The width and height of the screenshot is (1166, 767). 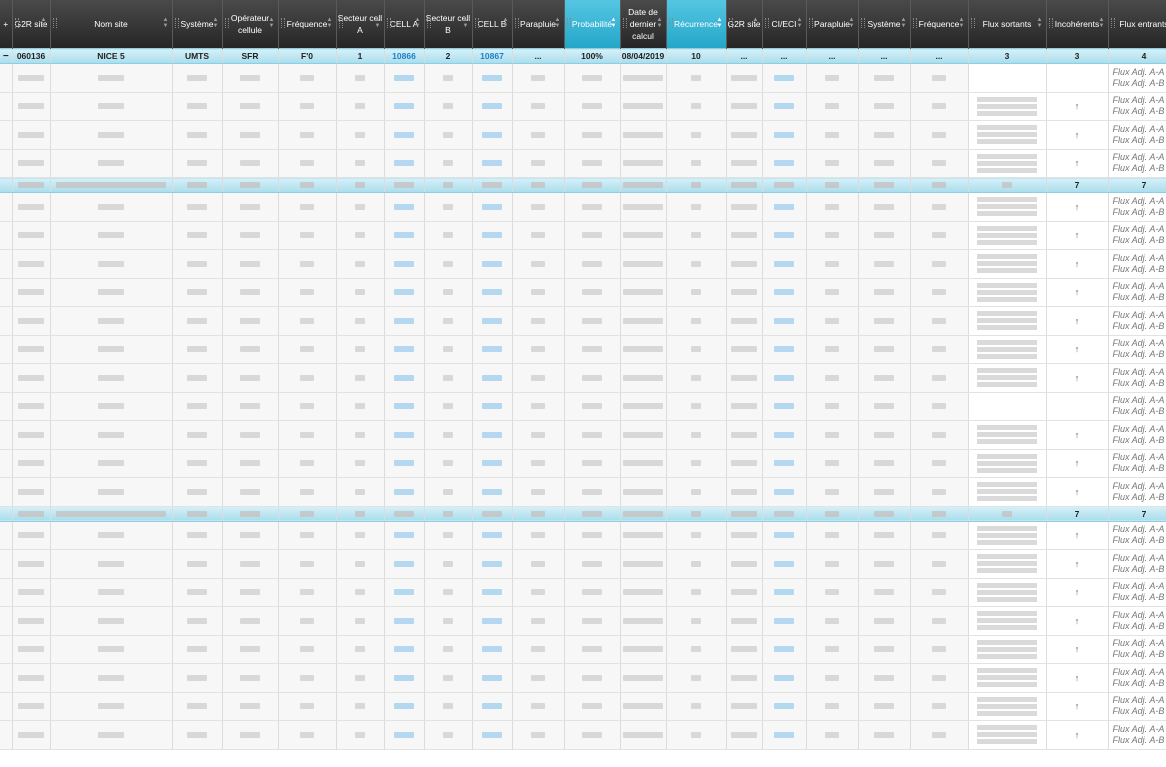 I want to click on column-header-systeme: Système ▲ ▼, so click(x=197, y=24).